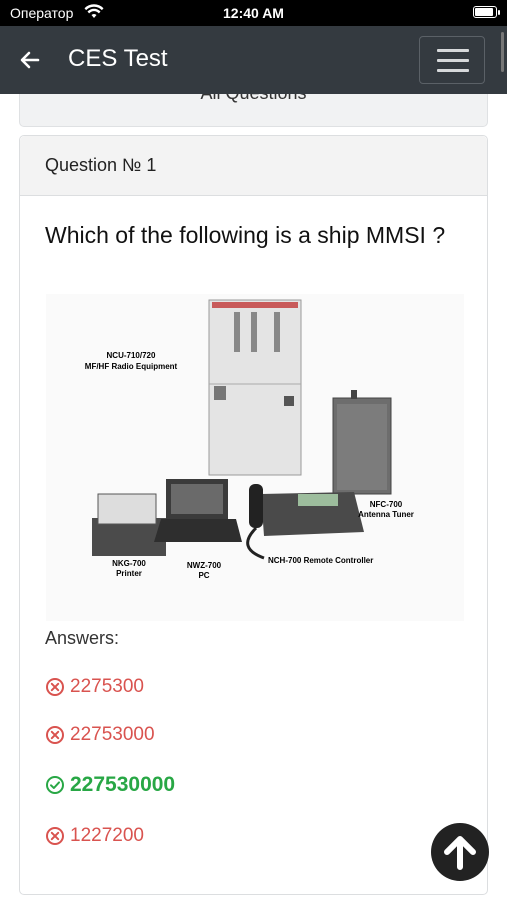 The width and height of the screenshot is (507, 900). I want to click on page-title: CES Test, so click(118, 58).